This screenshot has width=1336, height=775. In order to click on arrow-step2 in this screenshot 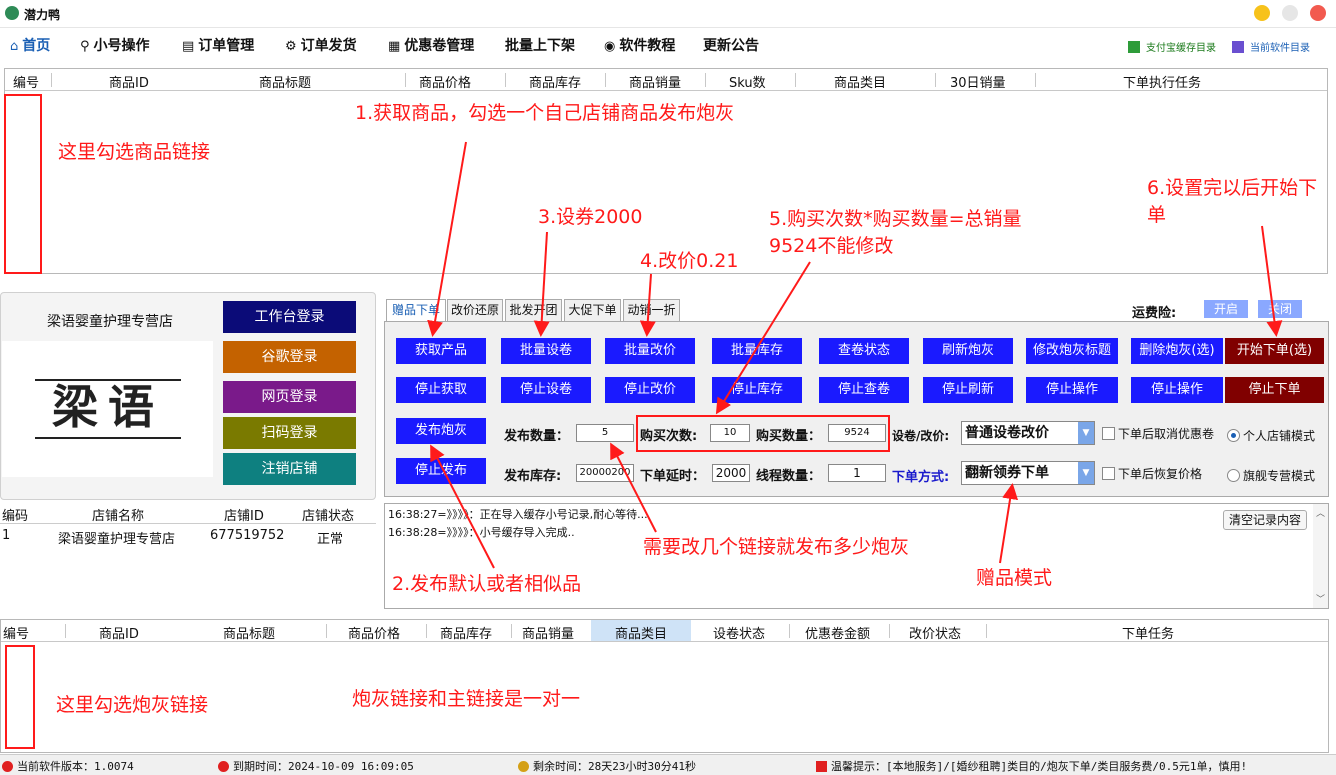, I will do `click(462, 506)`.